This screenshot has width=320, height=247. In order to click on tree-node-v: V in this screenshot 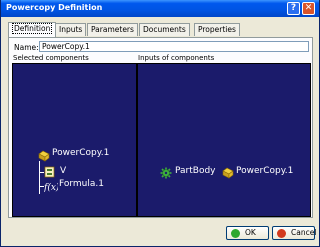, I will do `click(63, 171)`.